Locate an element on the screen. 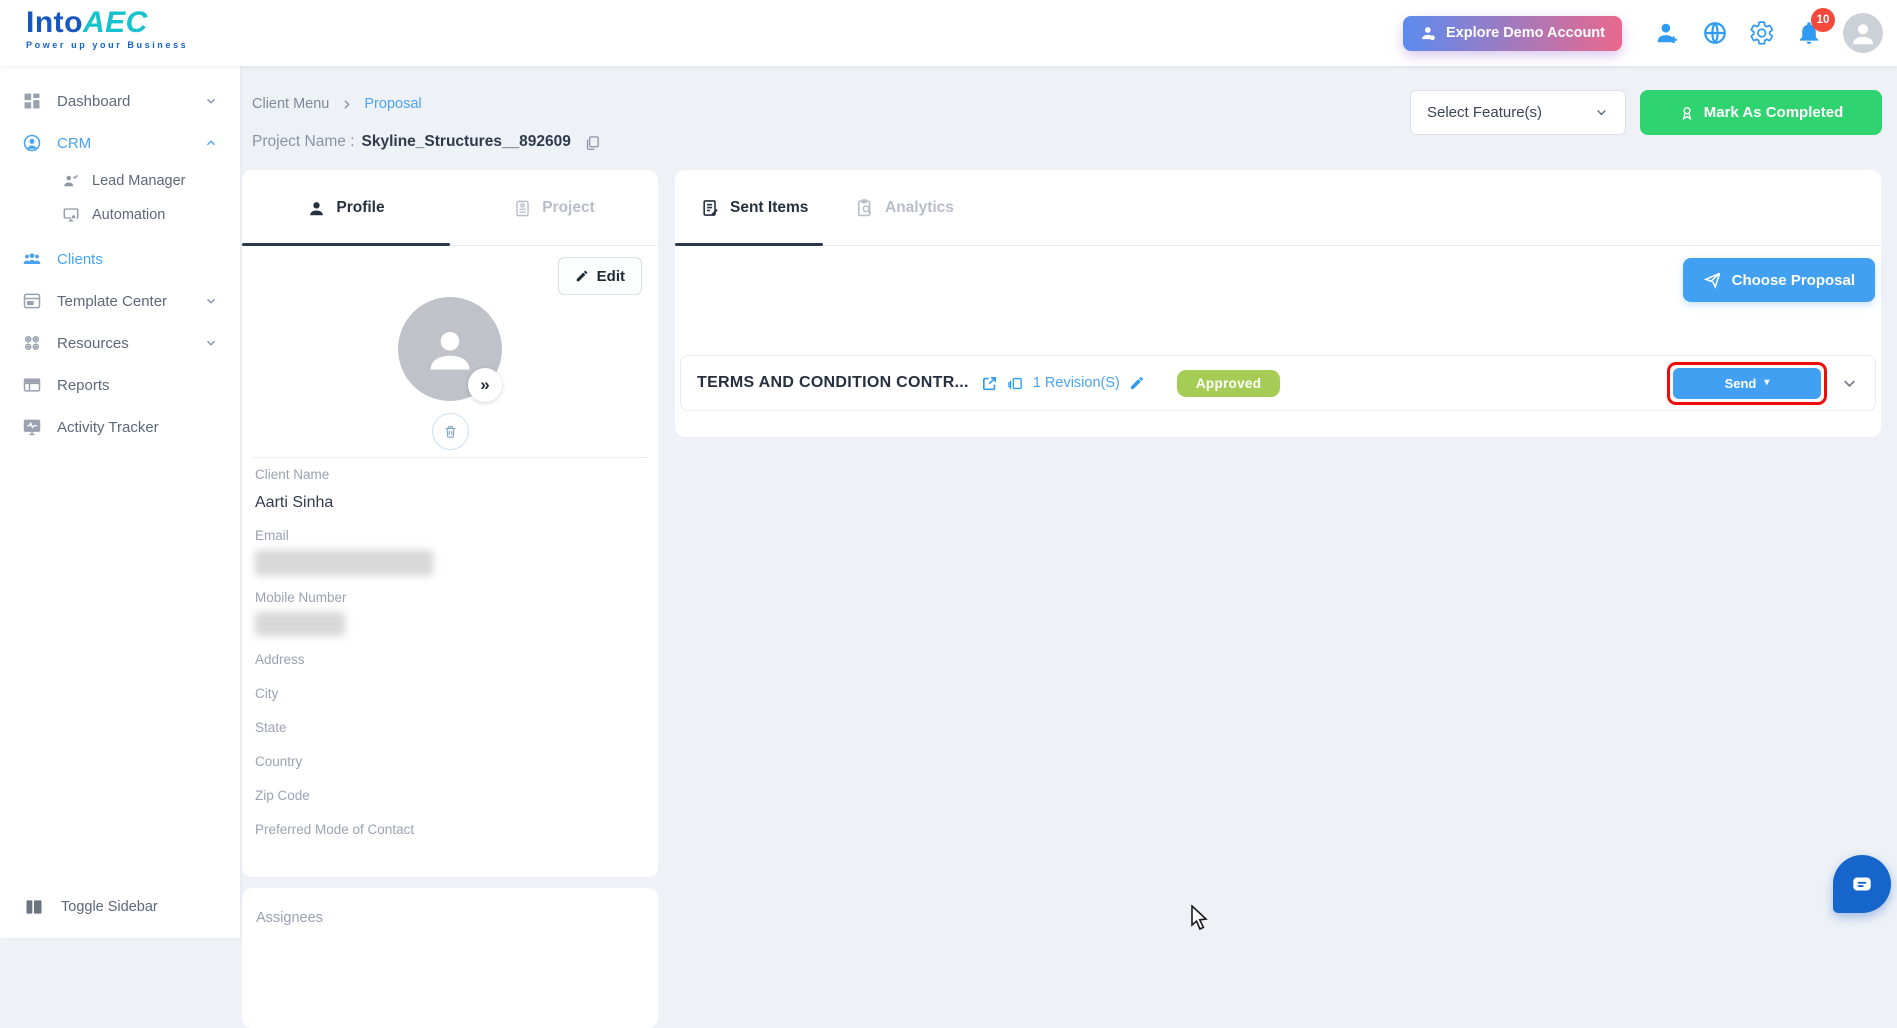  breadcrumb-client-menu: Client Menu is located at coordinates (290, 104).